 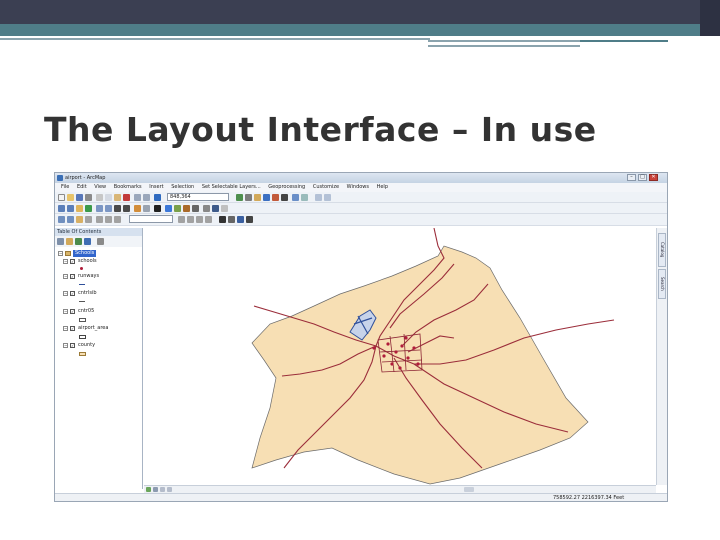 What do you see at coordinates (181, 219) in the screenshot?
I see `toggle-draft-mode-icon` at bounding box center [181, 219].